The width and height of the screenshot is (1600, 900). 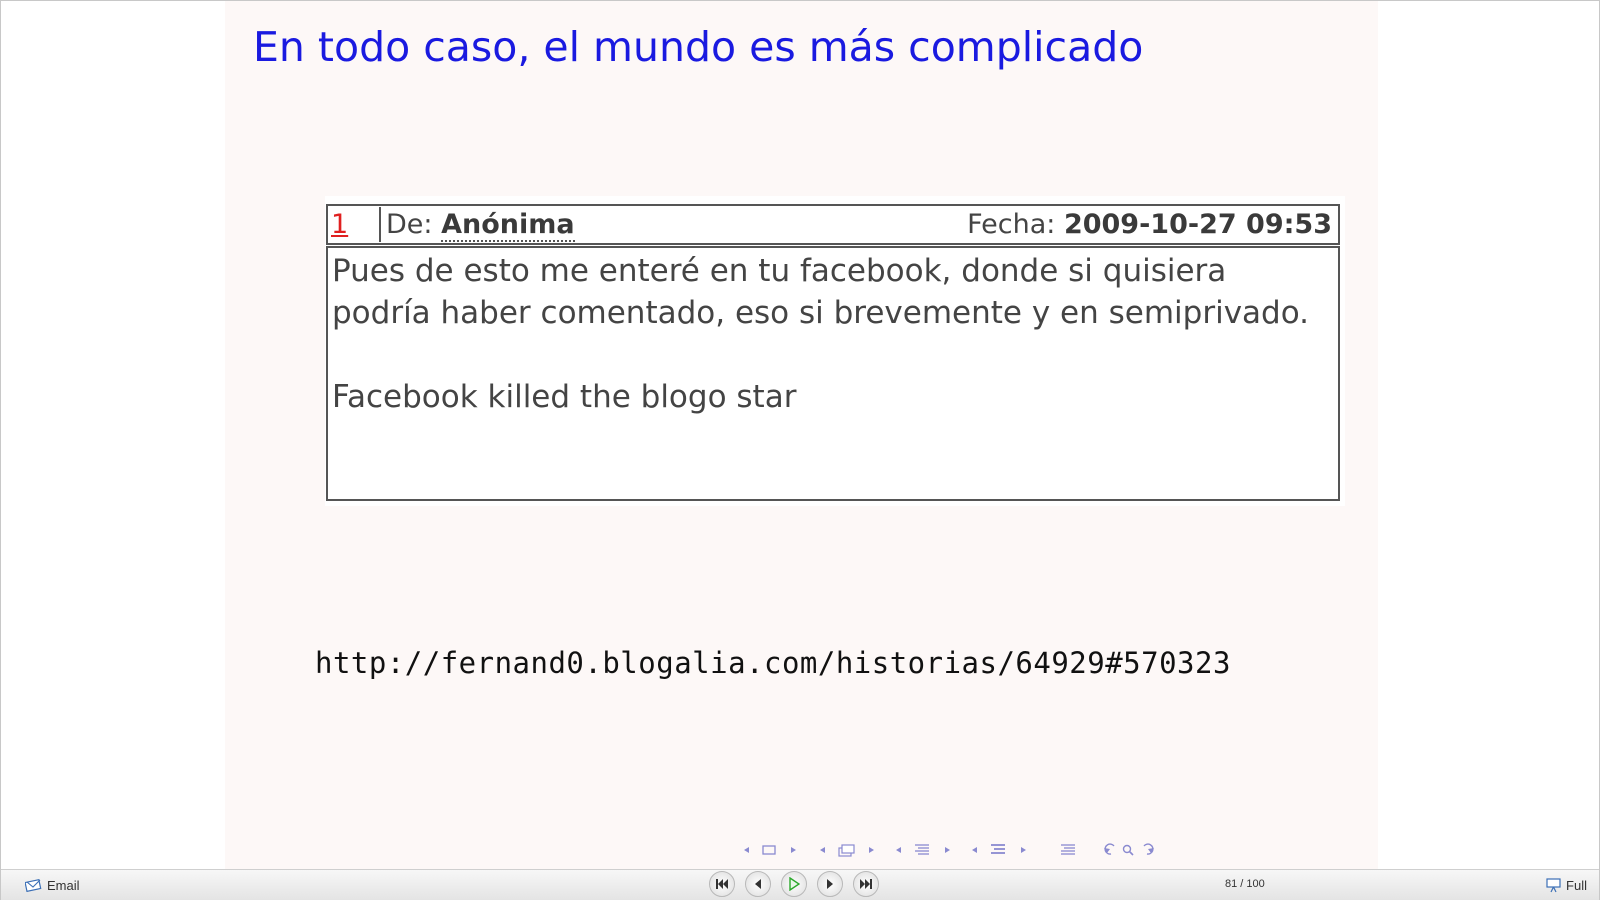 I want to click on comment-text-2: Facebook killed the blogo star, so click(x=564, y=397).